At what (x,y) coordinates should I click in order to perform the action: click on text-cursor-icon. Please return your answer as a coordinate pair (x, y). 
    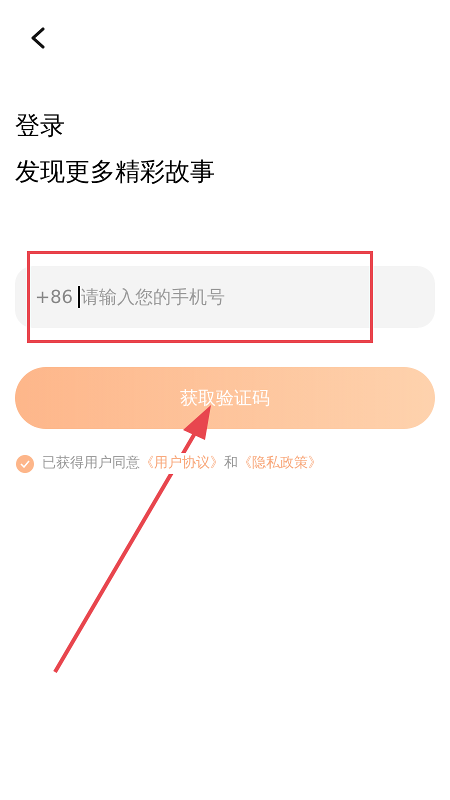
    Looking at the image, I should click on (79, 297).